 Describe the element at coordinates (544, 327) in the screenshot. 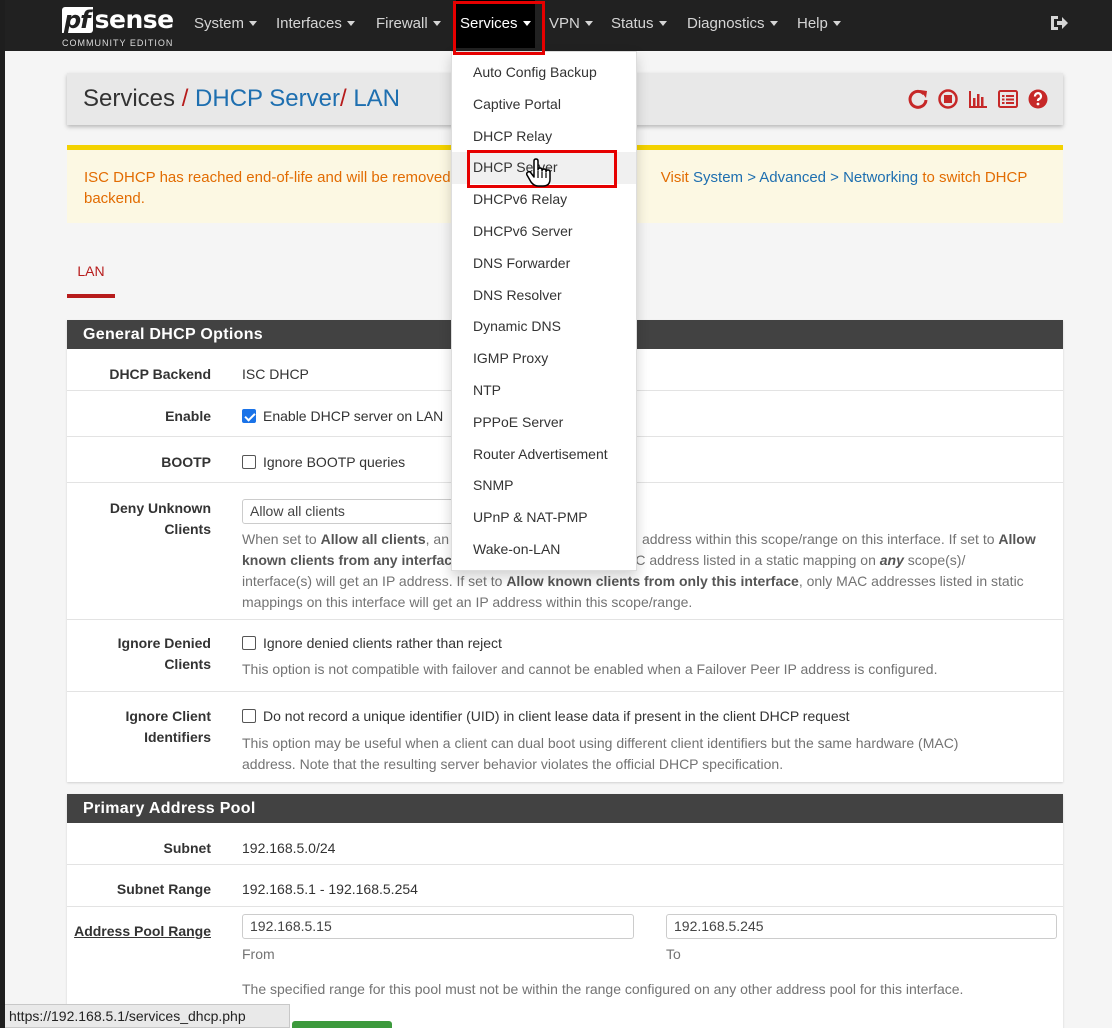

I see `menu-item-dynamic-dns: Dynamic DNS` at that location.